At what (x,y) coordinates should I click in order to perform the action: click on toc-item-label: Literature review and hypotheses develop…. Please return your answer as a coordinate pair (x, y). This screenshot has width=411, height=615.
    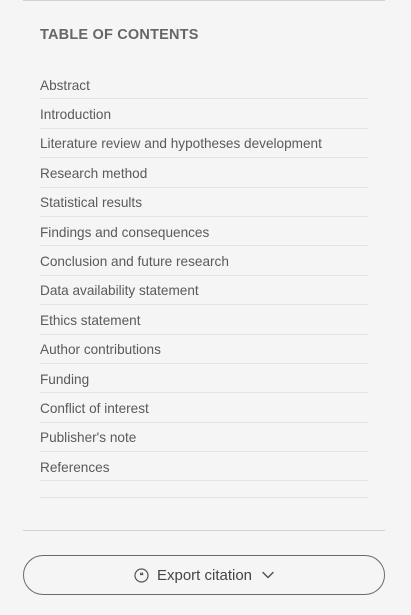
    Looking at the image, I should click on (181, 142).